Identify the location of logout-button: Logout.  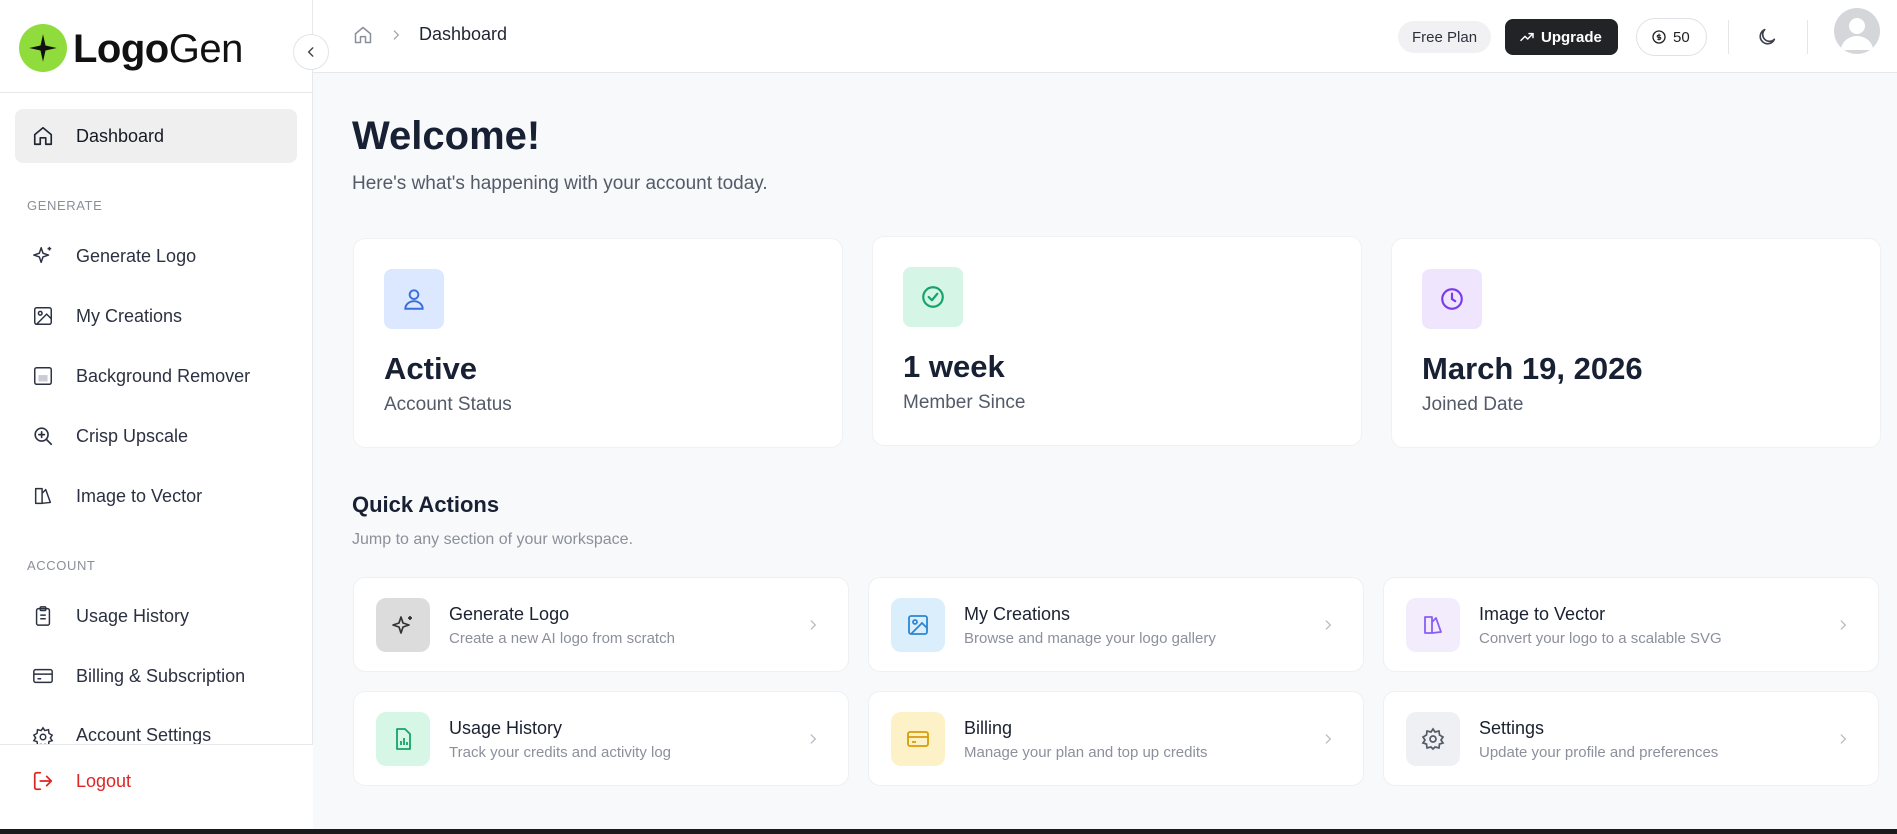
(156, 781).